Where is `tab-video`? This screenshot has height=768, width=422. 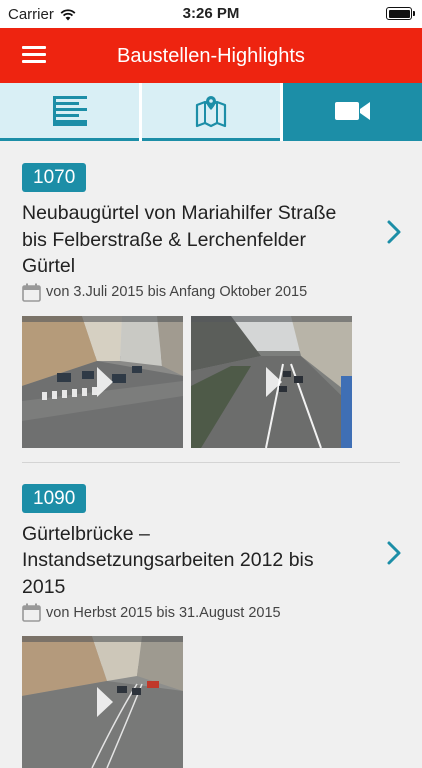 tab-video is located at coordinates (352, 112).